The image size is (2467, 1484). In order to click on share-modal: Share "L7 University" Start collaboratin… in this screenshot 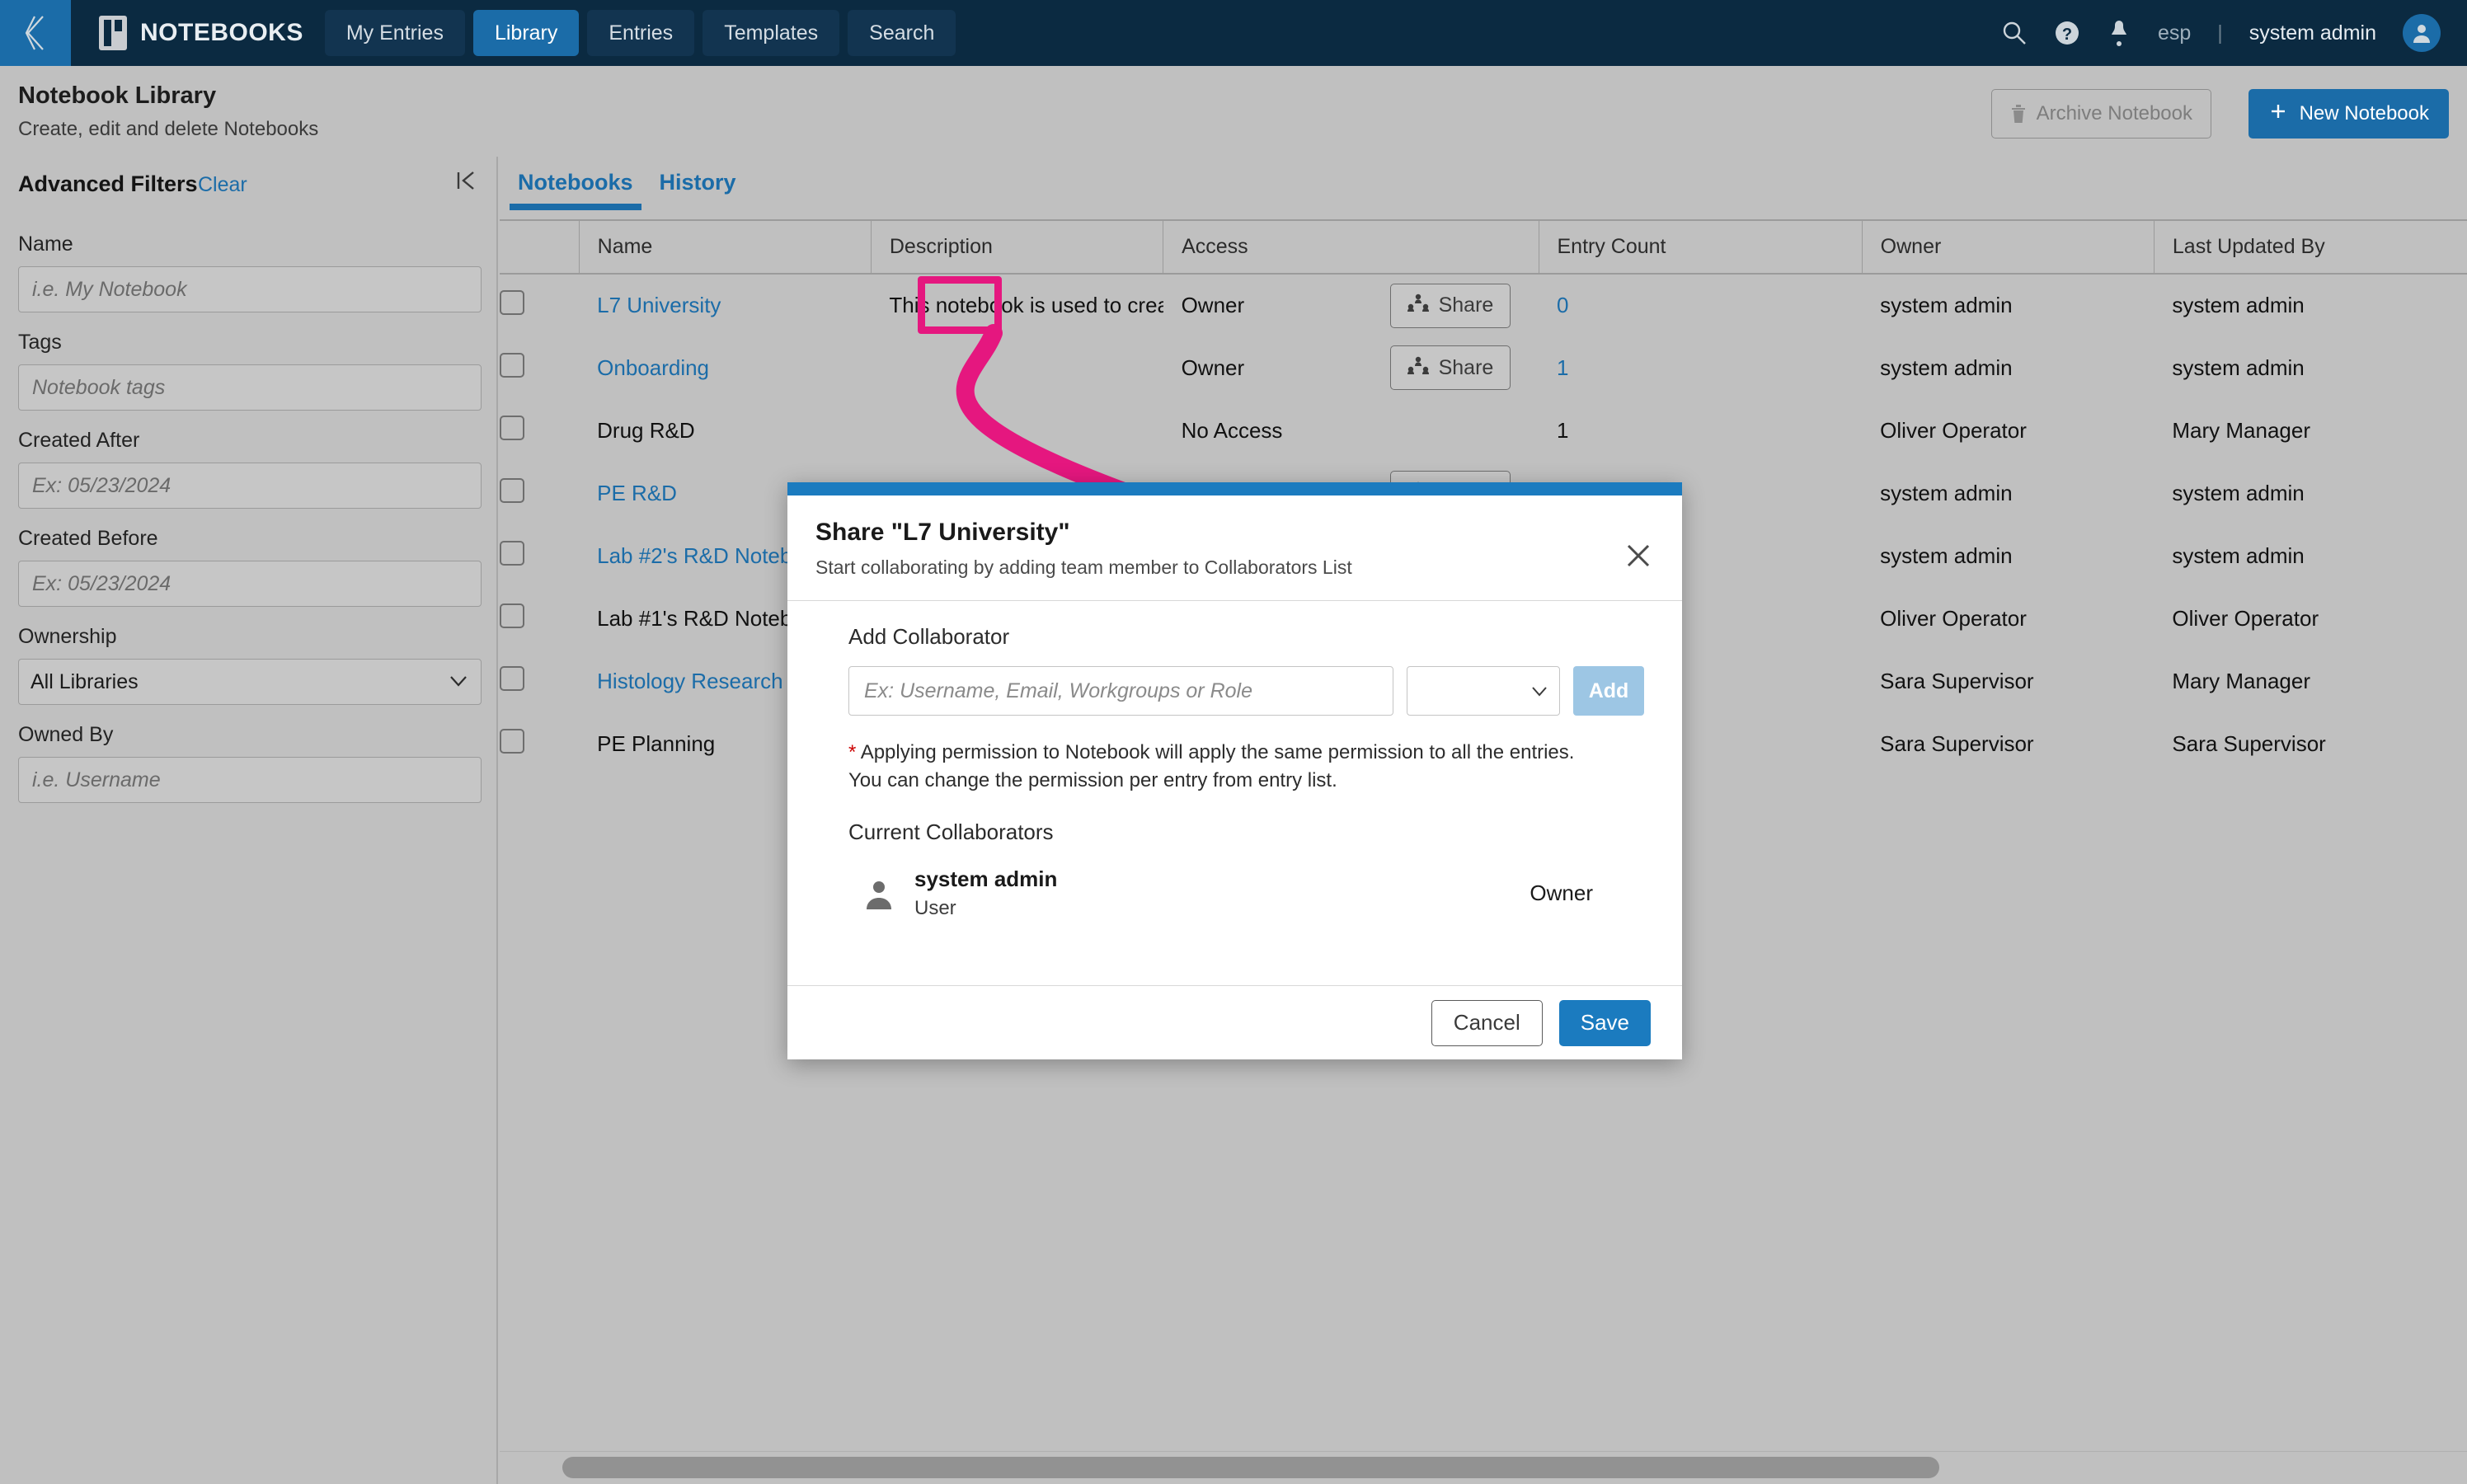, I will do `click(1235, 770)`.